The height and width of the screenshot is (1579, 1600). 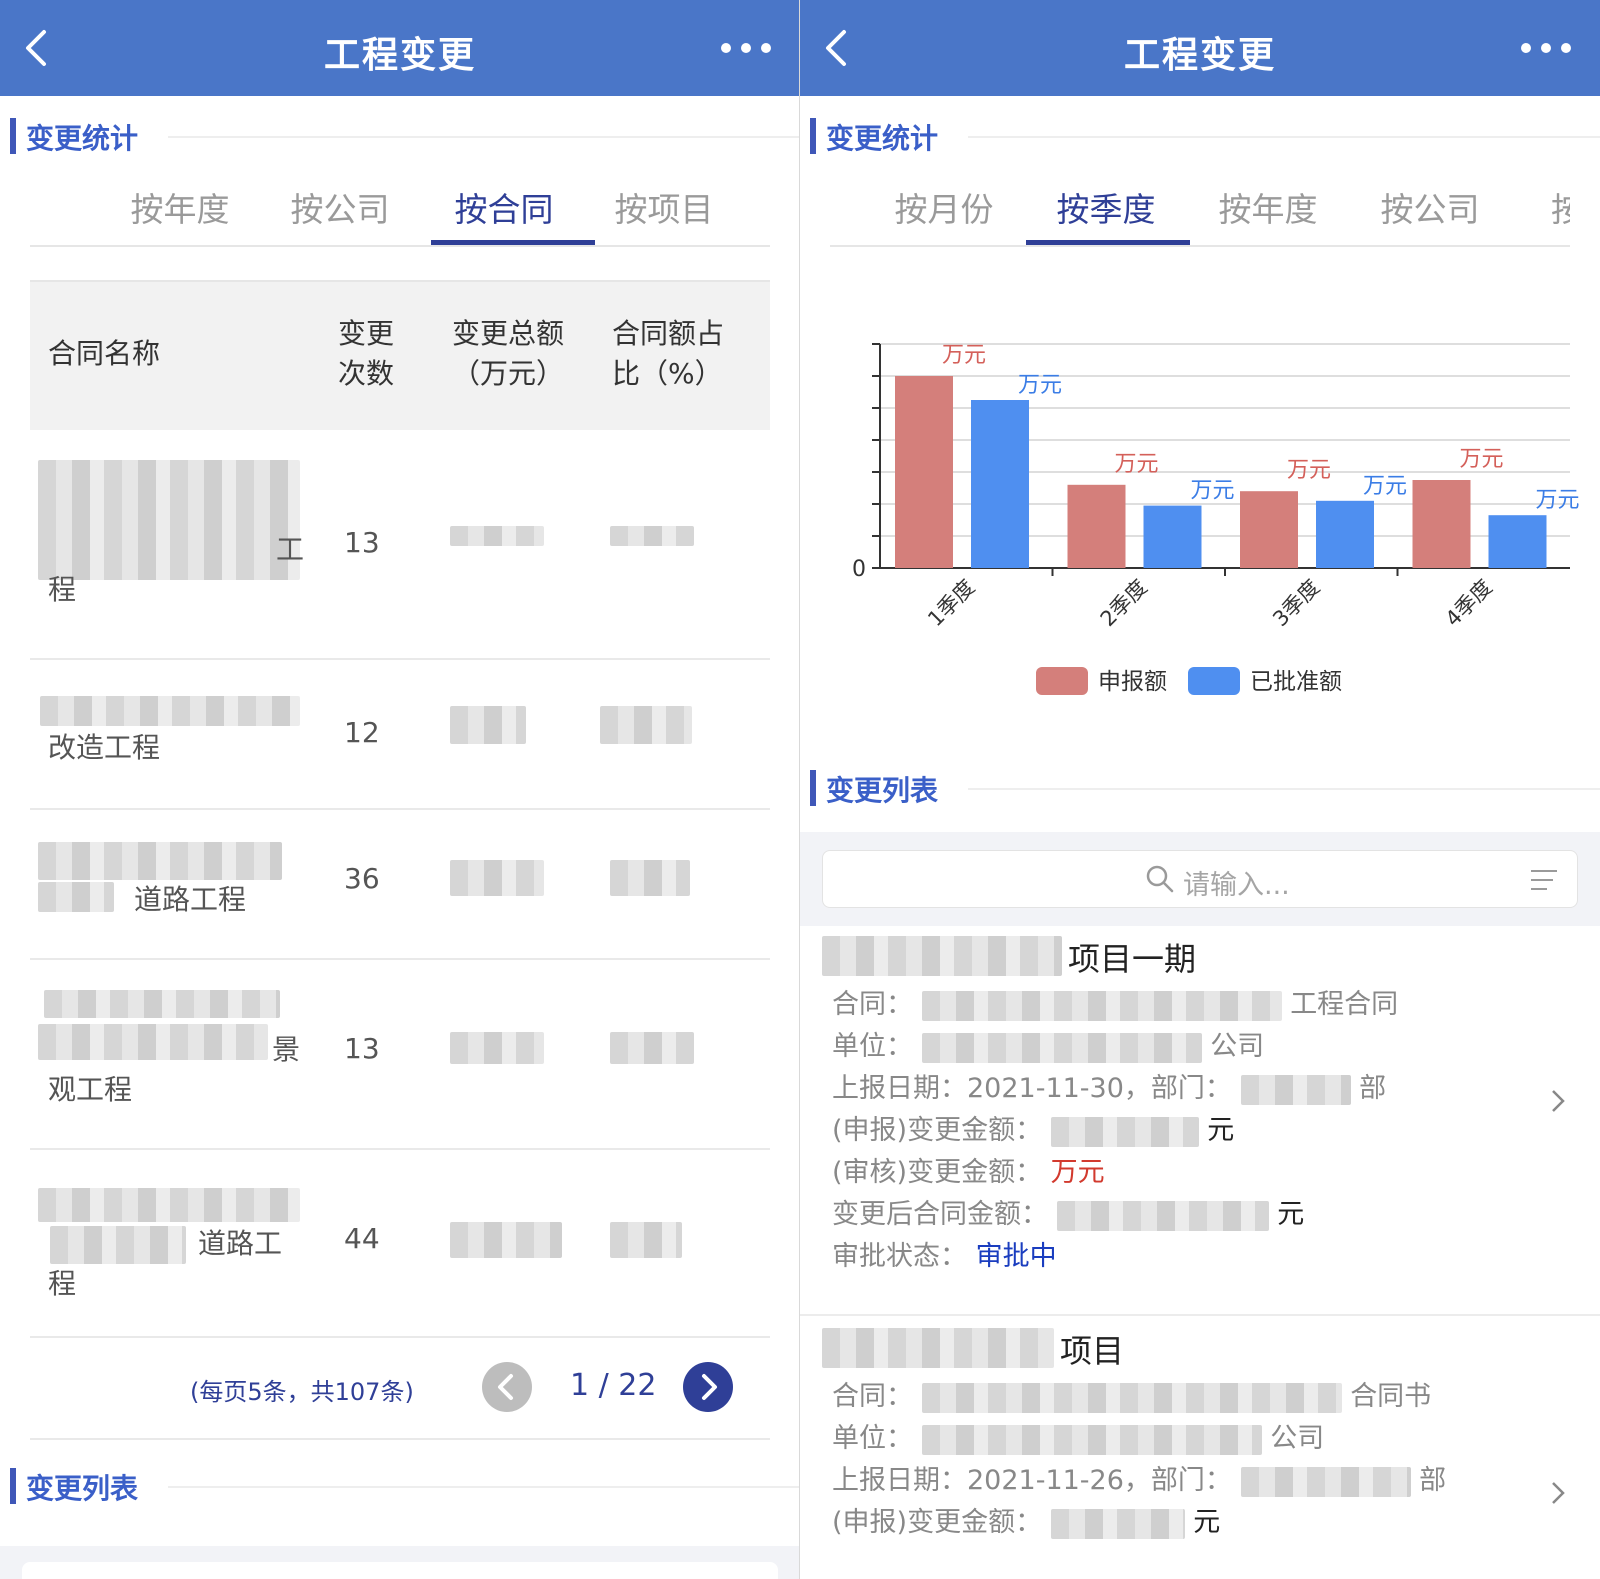 I want to click on stats-tabs: 度 按年度 按公司 按合同 按项目, so click(x=400, y=206).